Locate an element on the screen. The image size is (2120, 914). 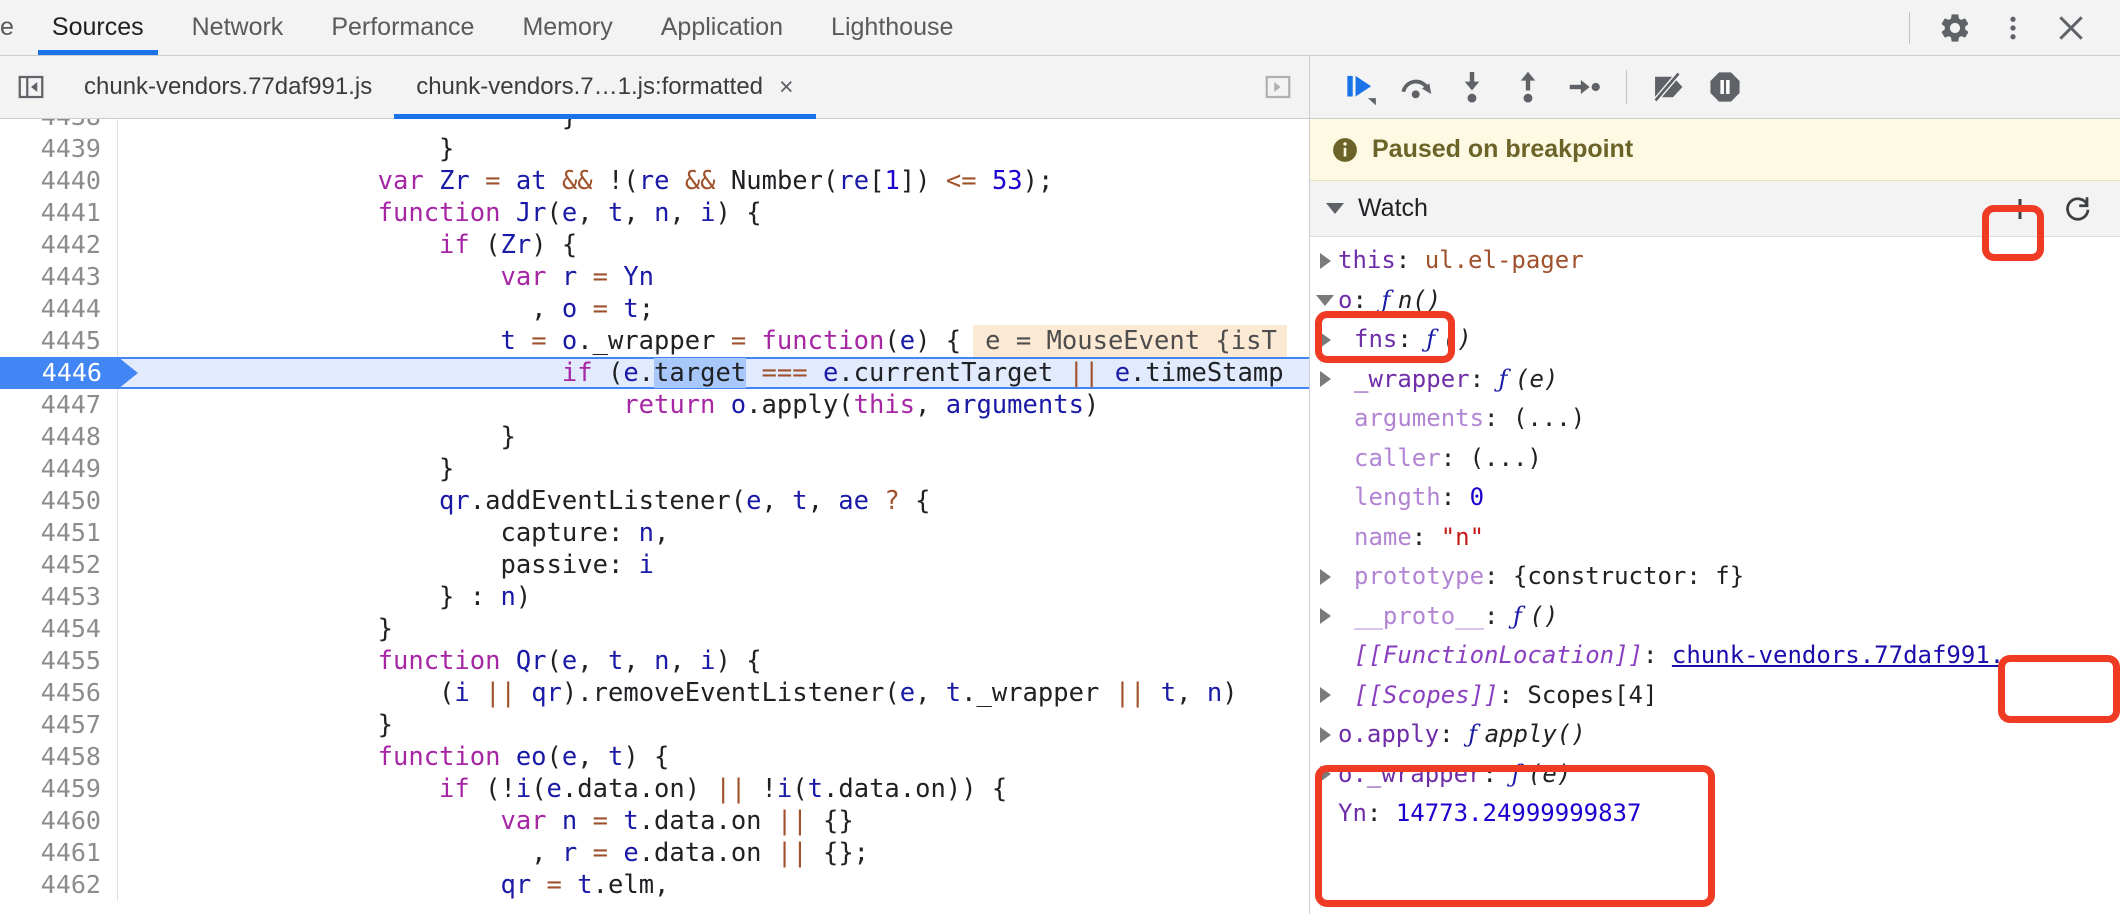
deactivate-breakpoints-button is located at coordinates (1669, 87).